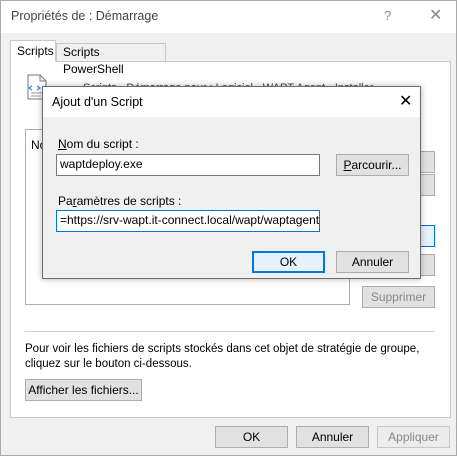  I want to click on ok-button: OK, so click(251, 437).